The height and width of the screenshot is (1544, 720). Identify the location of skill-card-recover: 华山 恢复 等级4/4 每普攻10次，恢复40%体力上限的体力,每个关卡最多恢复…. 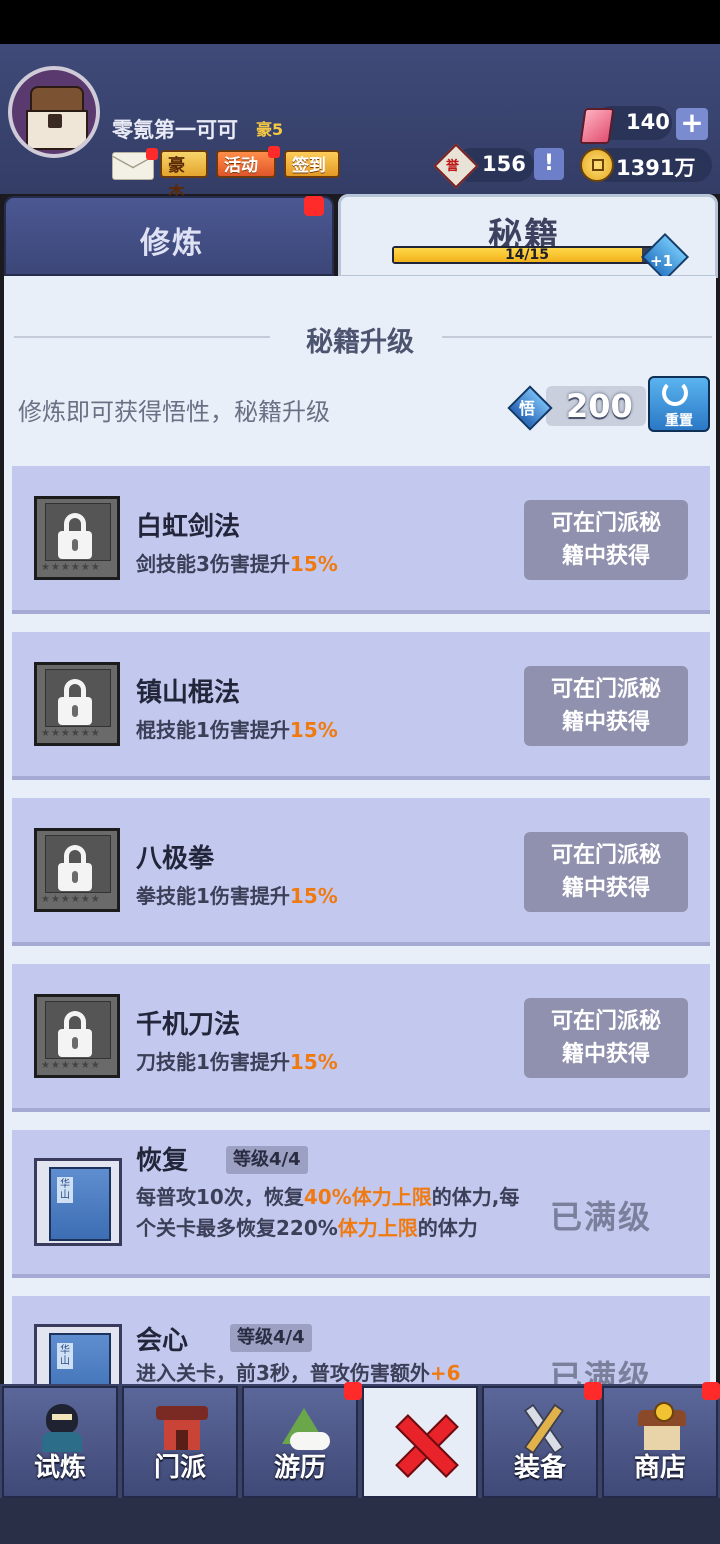
(361, 1204).